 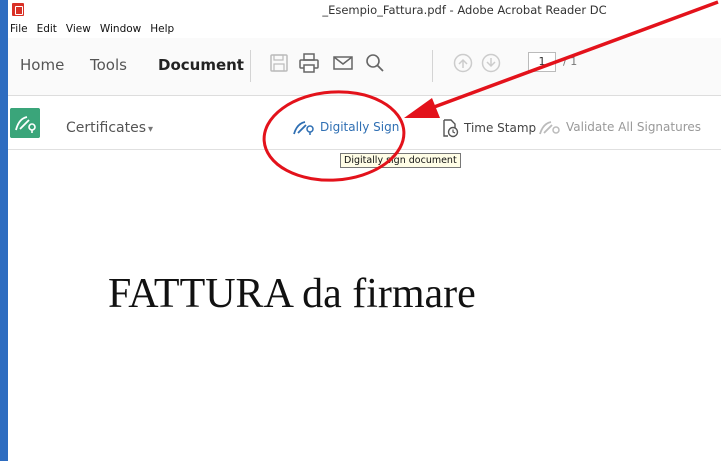 I want to click on menu-bar: File Edit View Window Help, so click(x=364, y=29).